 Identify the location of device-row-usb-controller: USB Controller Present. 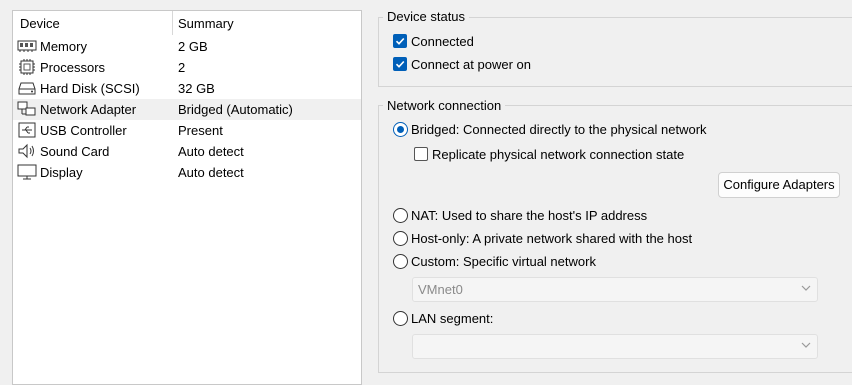
(187, 130).